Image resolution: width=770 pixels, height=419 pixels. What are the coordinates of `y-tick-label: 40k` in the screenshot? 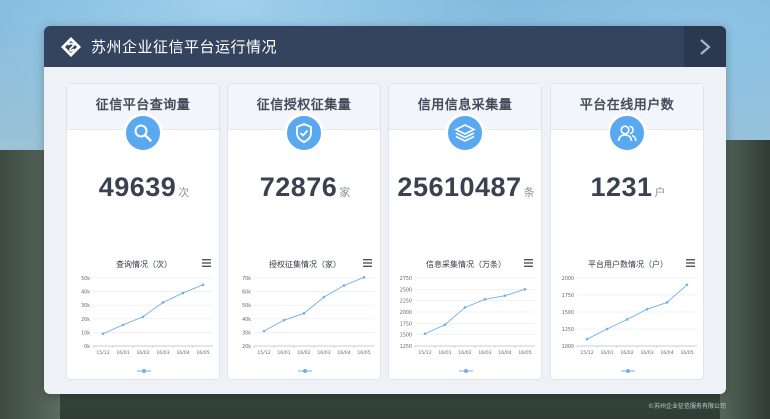 It's located at (246, 320).